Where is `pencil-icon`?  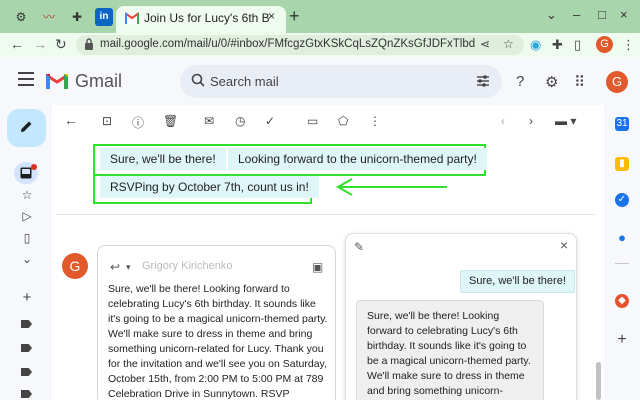
pencil-icon is located at coordinates (26, 126).